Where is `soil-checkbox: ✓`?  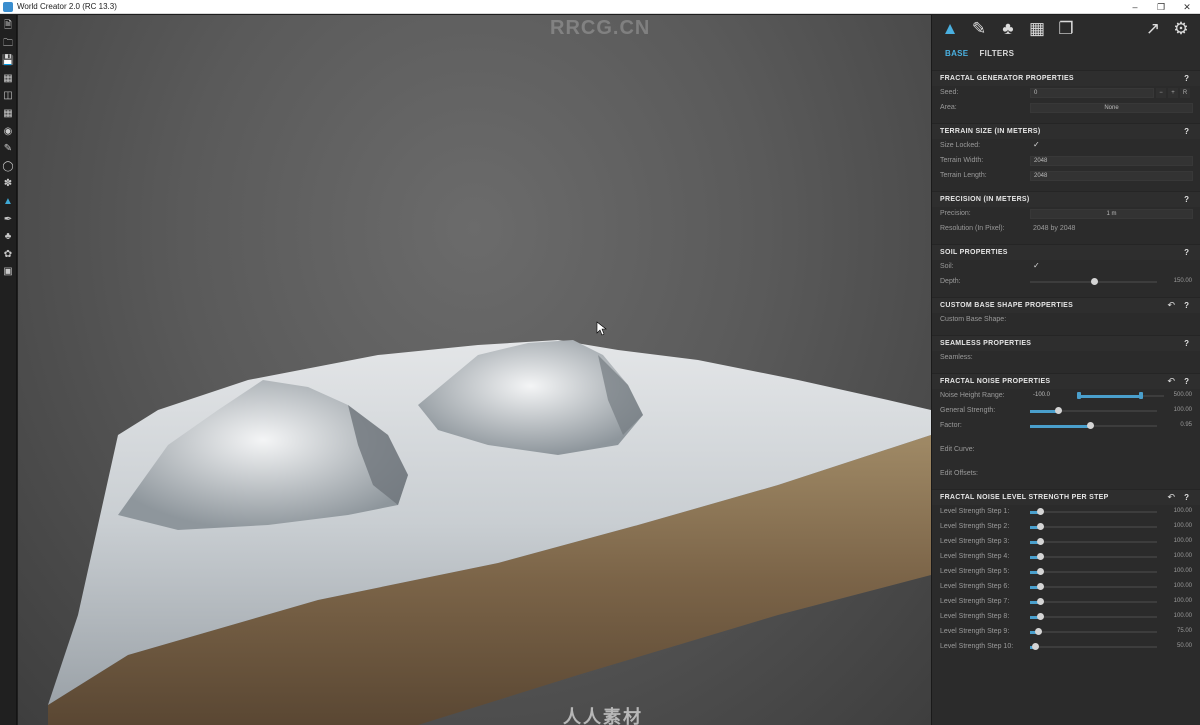 soil-checkbox: ✓ is located at coordinates (1036, 265).